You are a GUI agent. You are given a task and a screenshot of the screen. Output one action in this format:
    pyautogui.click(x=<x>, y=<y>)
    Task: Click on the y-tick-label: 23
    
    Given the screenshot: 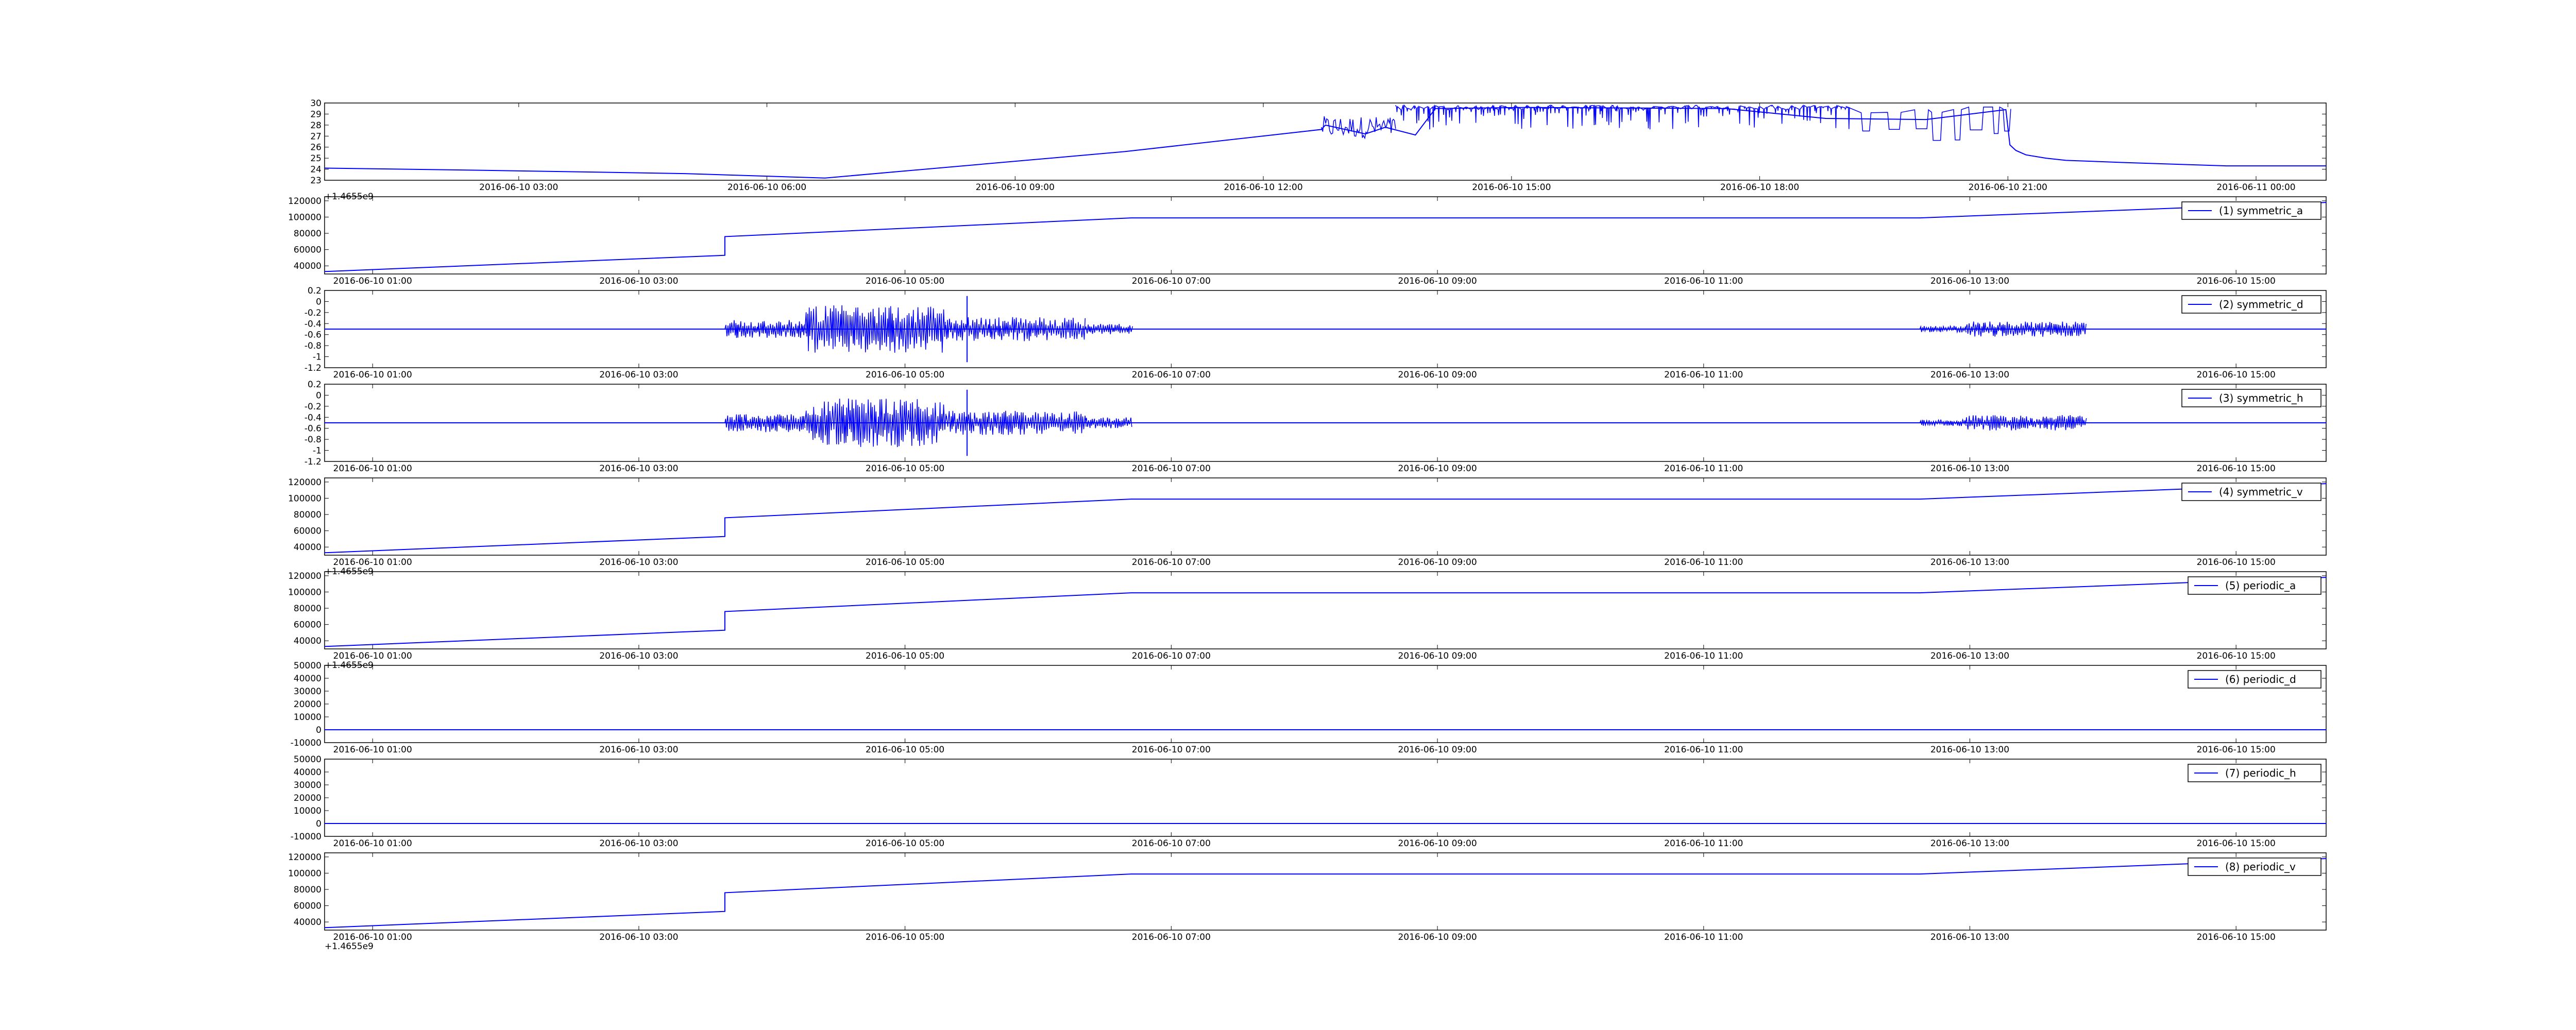 What is the action you would take?
    pyautogui.click(x=315, y=181)
    